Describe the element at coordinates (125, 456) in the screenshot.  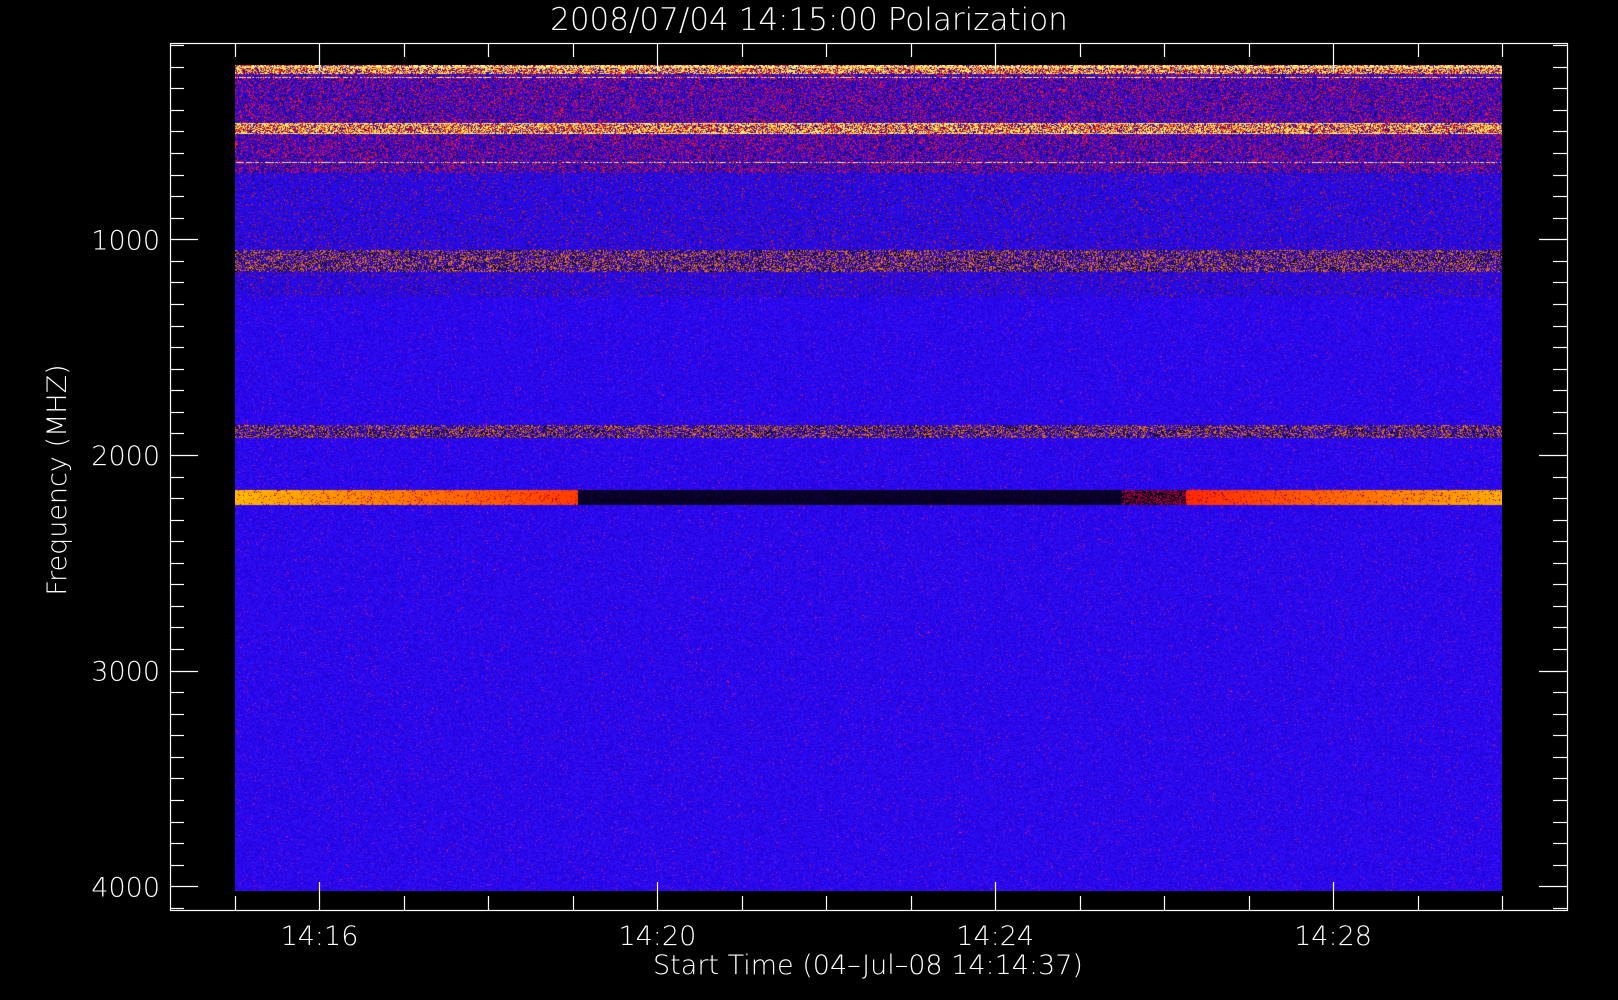
I see `y-tick-label: 2000` at that location.